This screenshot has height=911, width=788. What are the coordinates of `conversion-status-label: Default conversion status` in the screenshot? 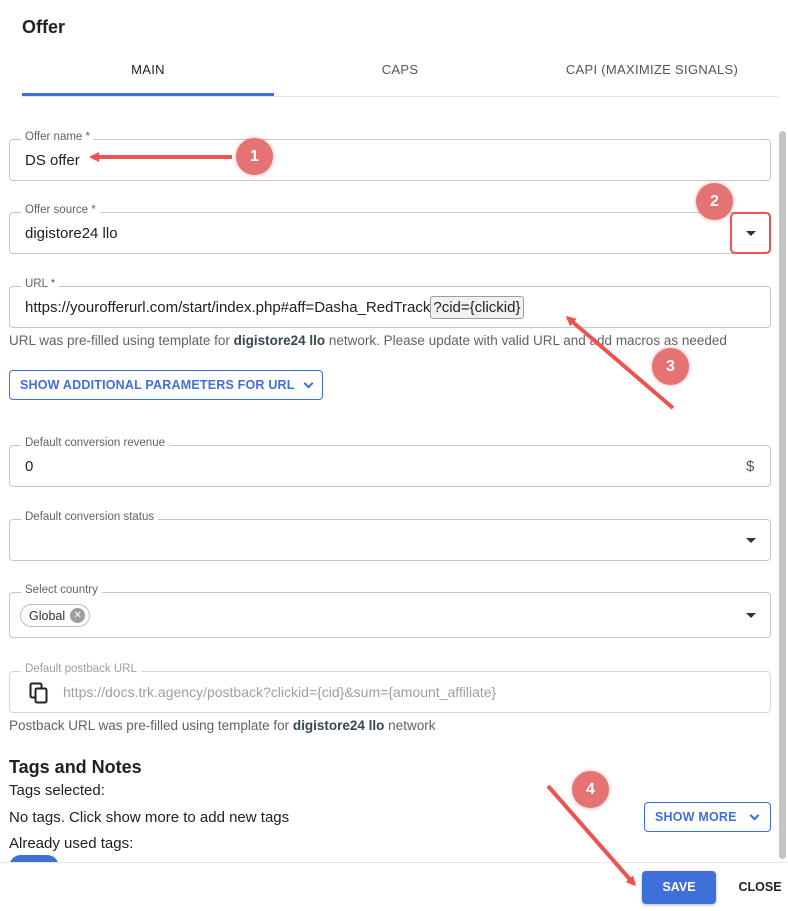 It's located at (90, 517).